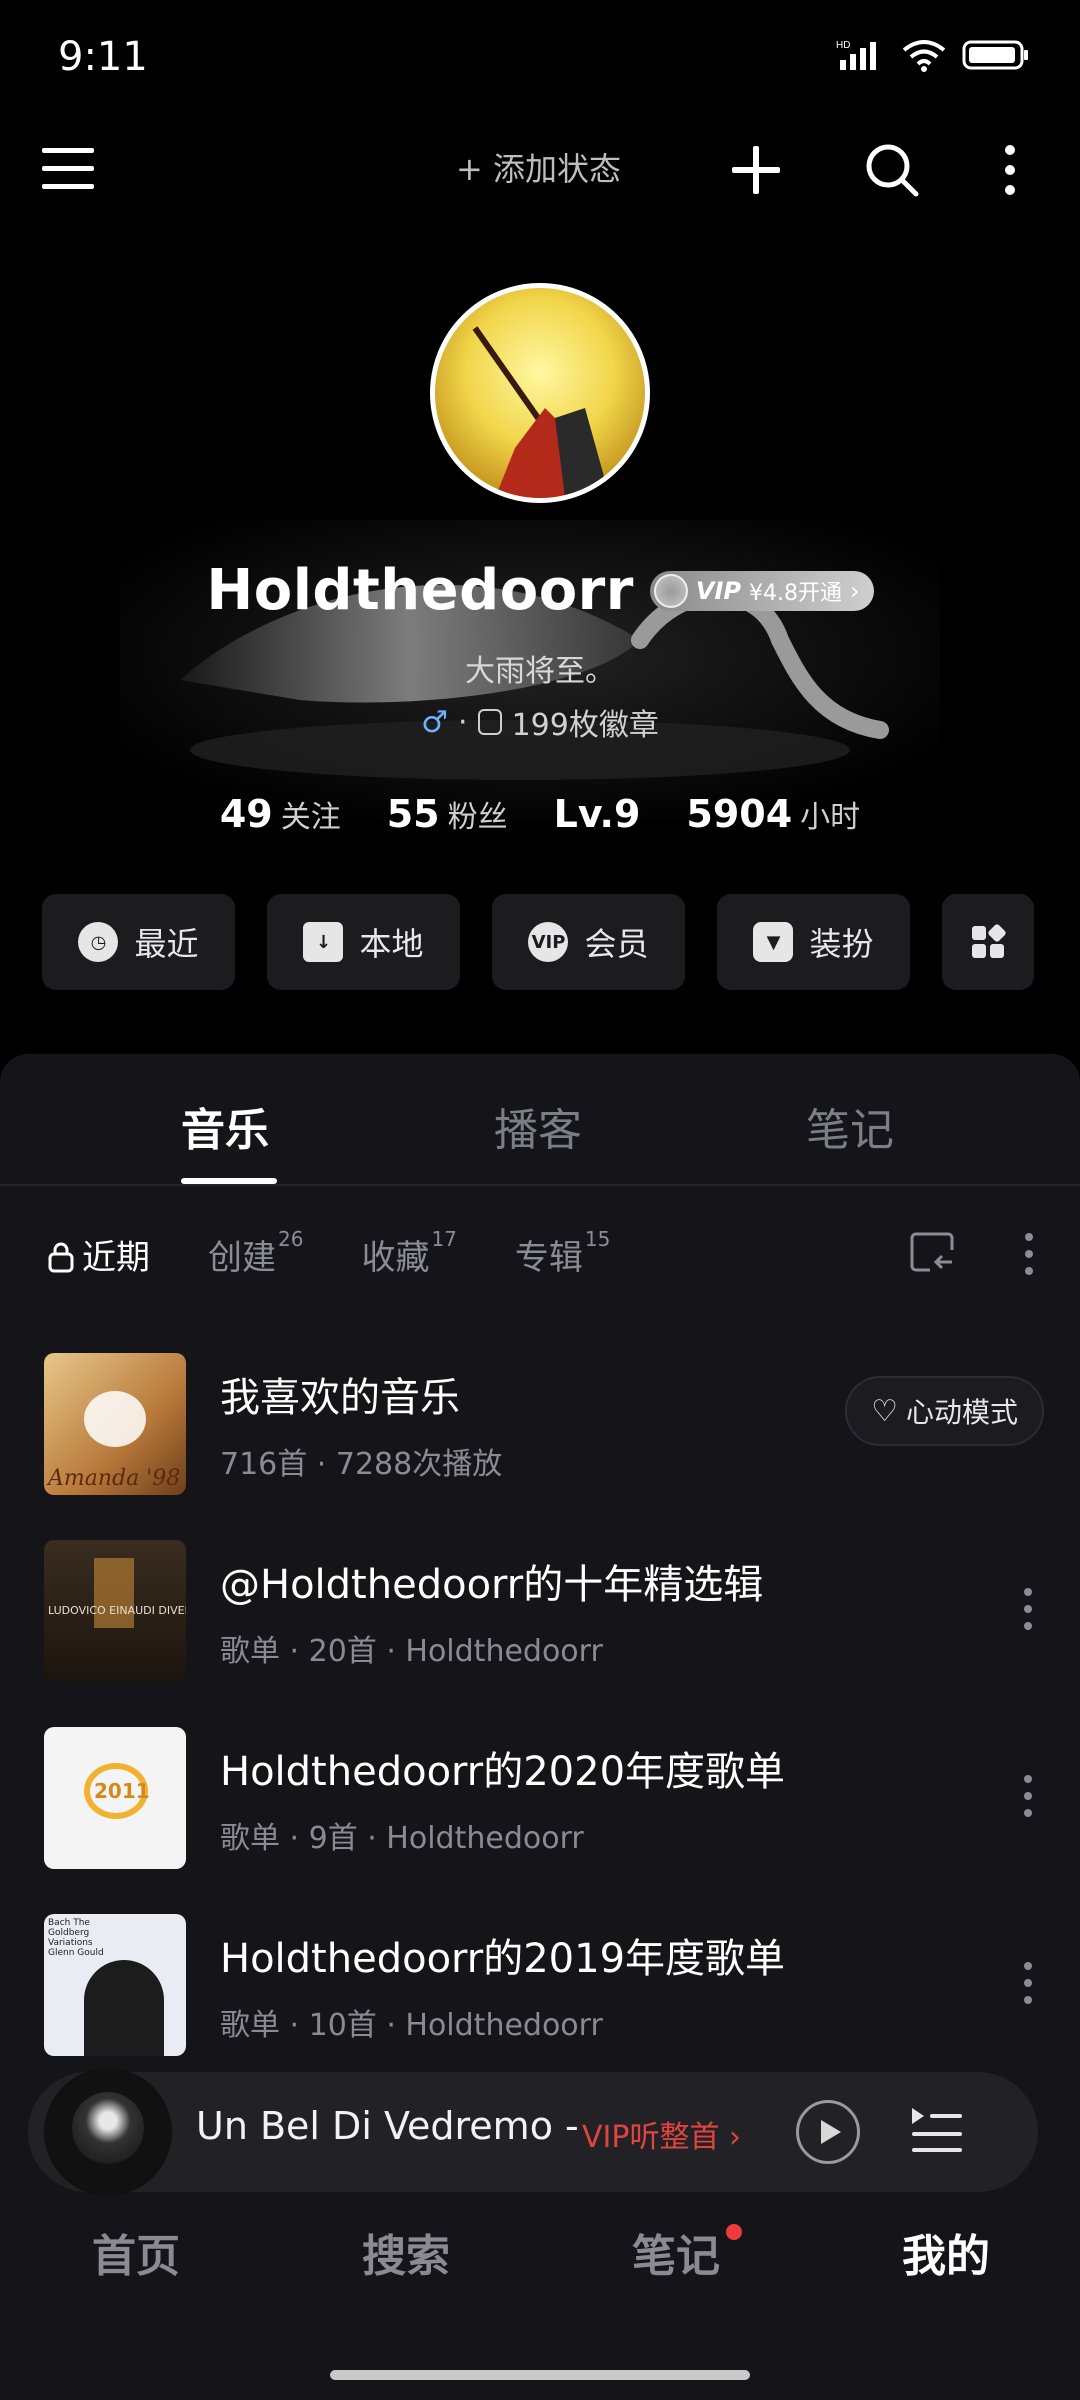 Image resolution: width=1080 pixels, height=2400 pixels. I want to click on import-playlist-button, so click(932, 1257).